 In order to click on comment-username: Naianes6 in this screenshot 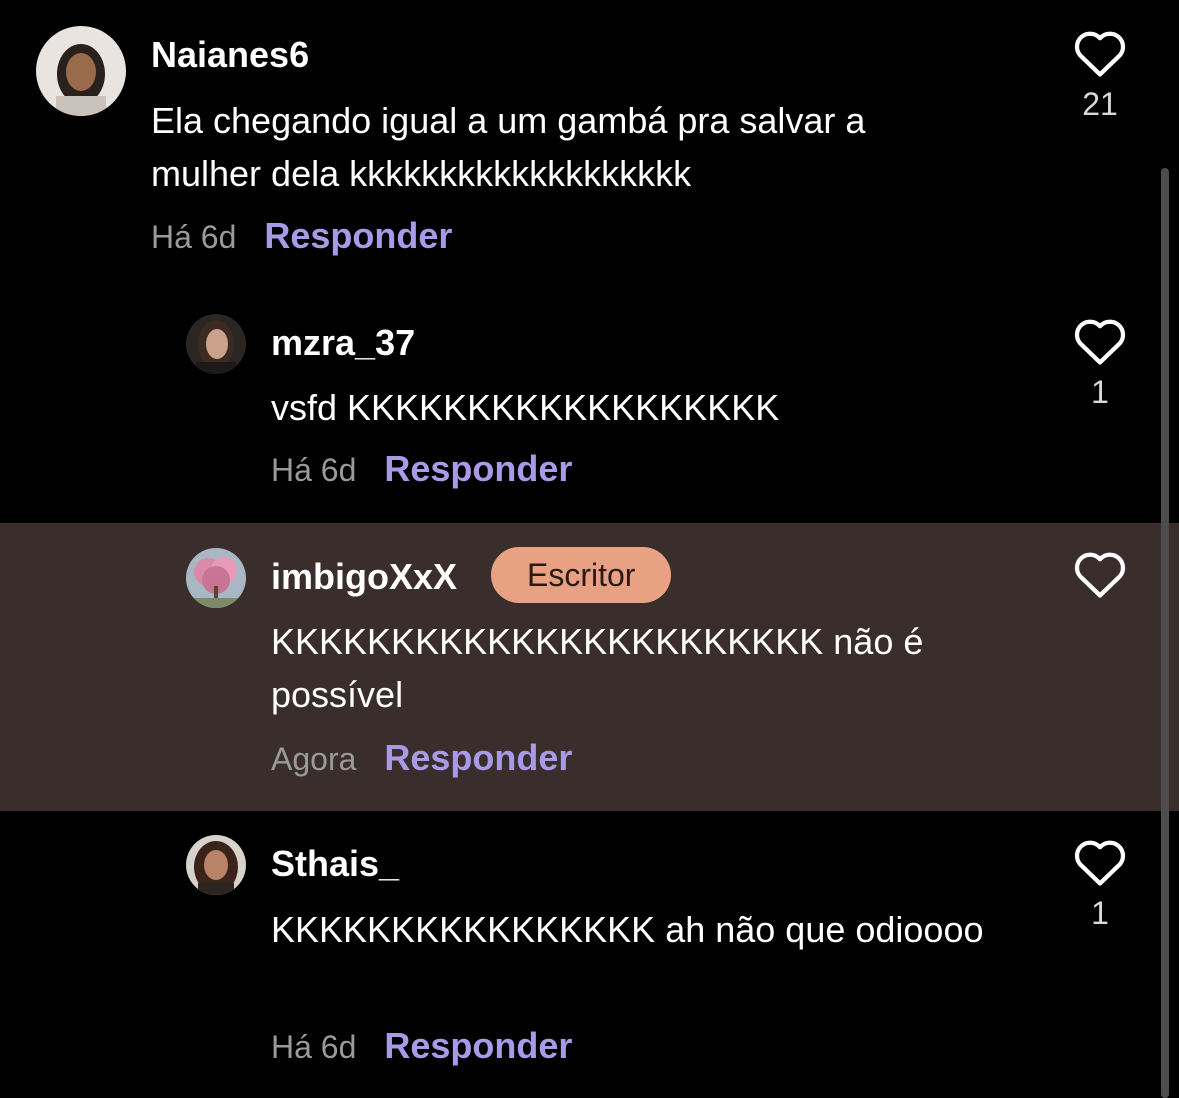, I will do `click(230, 55)`.